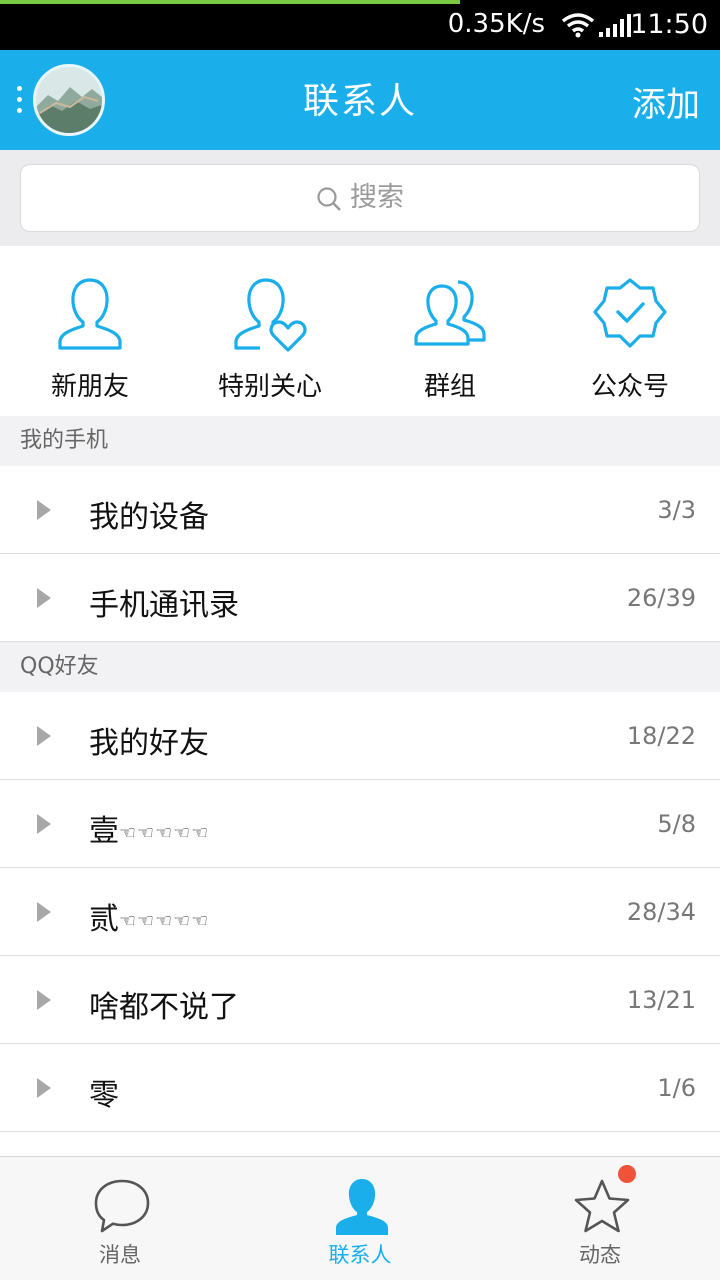 The height and width of the screenshot is (1281, 720). I want to click on list-item: 手机通讯录 26/39, so click(360, 598).